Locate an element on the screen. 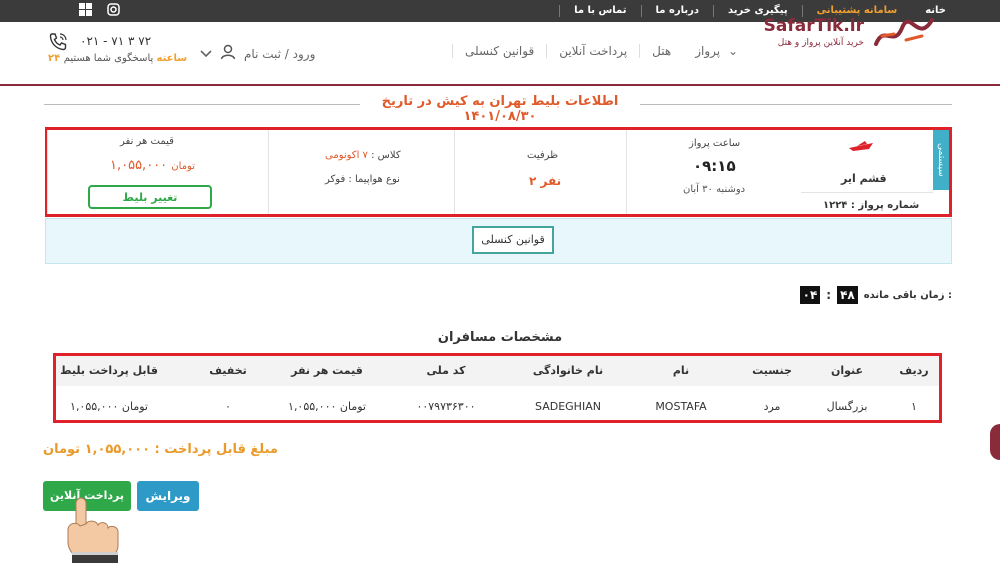 The height and width of the screenshot is (563, 1000). nav-flight: پرواز ⌄ is located at coordinates (716, 51).